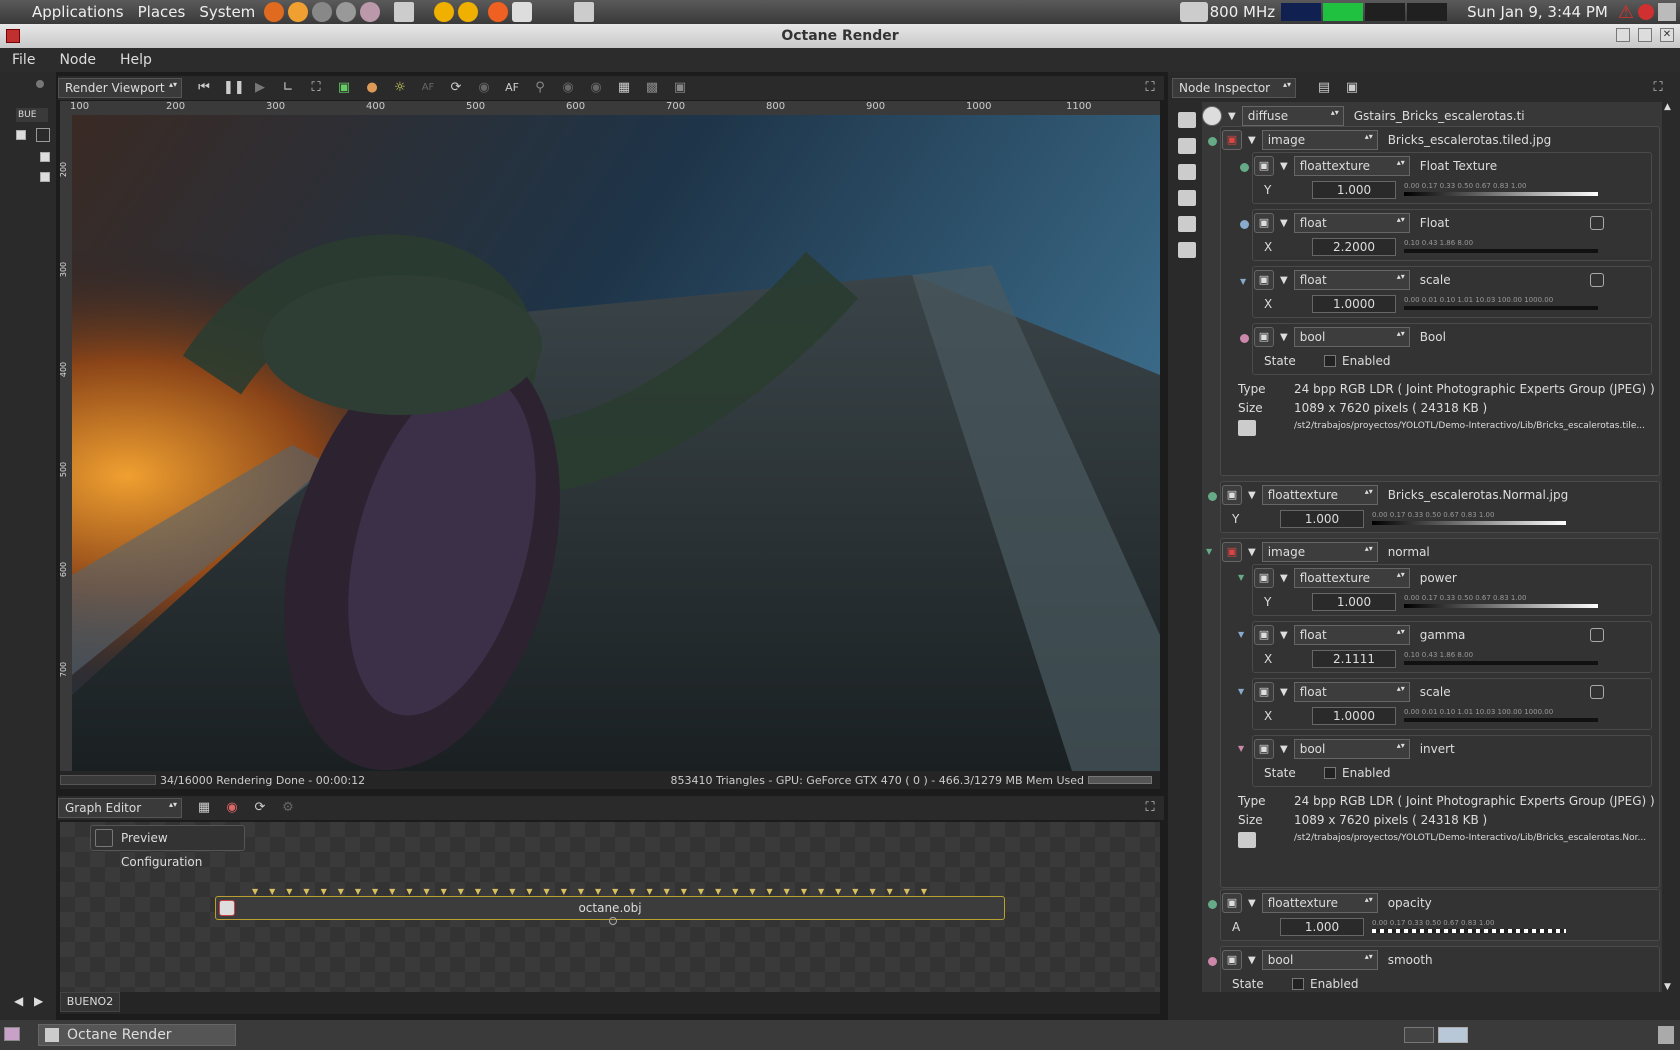 This screenshot has width=1680, height=1050. I want to click on image-node-type-select: image, so click(1319, 140).